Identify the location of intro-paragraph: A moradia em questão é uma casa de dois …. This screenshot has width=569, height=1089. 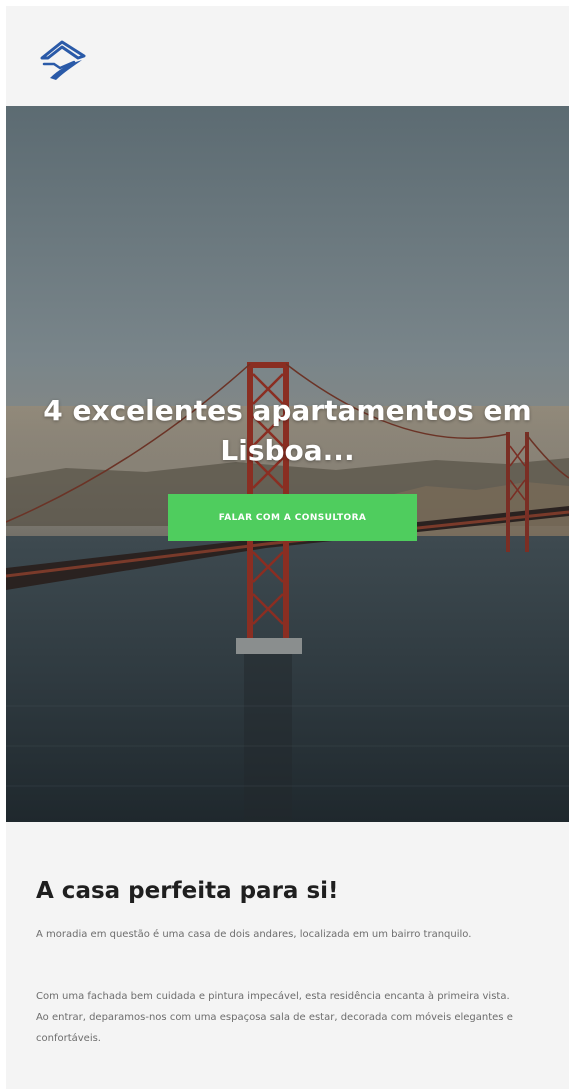
(254, 934).